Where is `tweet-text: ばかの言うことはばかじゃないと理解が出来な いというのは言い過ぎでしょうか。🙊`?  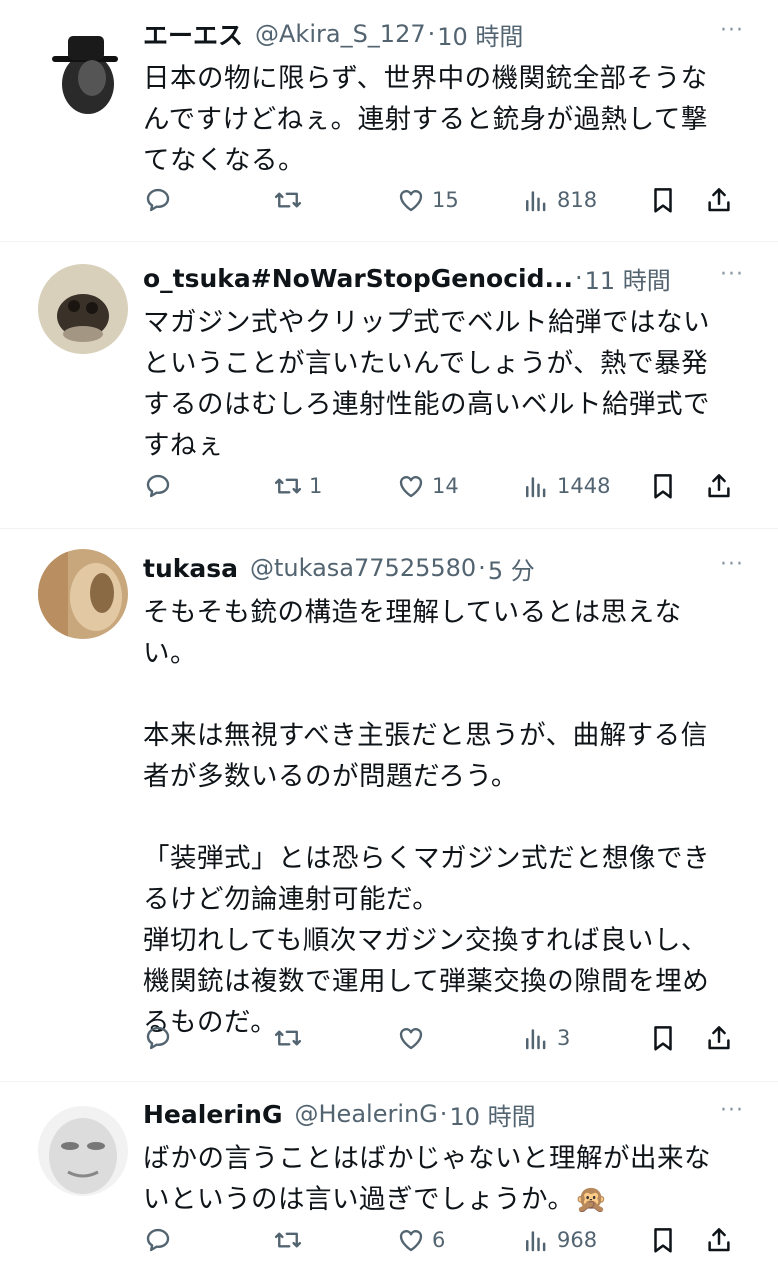
tweet-text: ばかの言うことはばかじゃないと理解が出来な いというのは言い過ぎでしょうか。🙊 is located at coordinates (427, 1179).